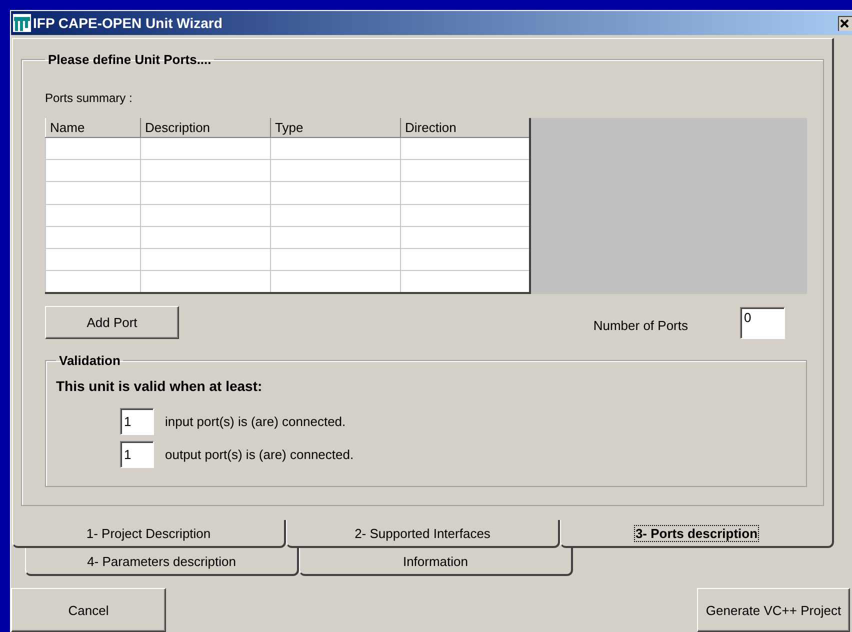  What do you see at coordinates (127, 23) in the screenshot?
I see `window-title: IFP CAPE-OPEN Unit Wizard` at bounding box center [127, 23].